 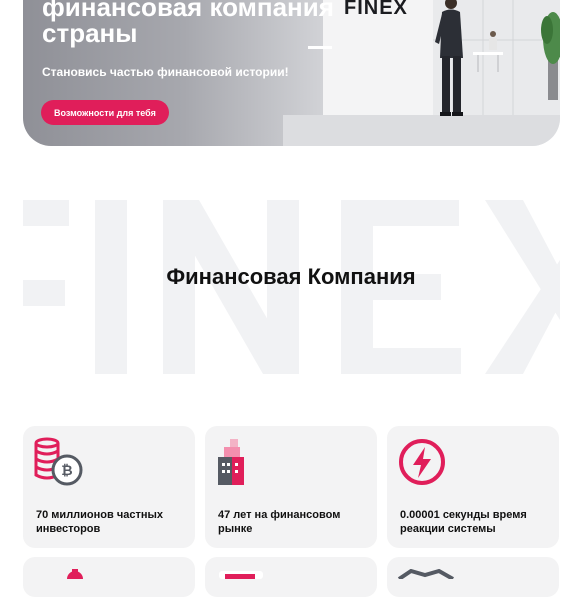 What do you see at coordinates (279, 522) in the screenshot?
I see `feature-text: 47 лет на финансовом рынке` at bounding box center [279, 522].